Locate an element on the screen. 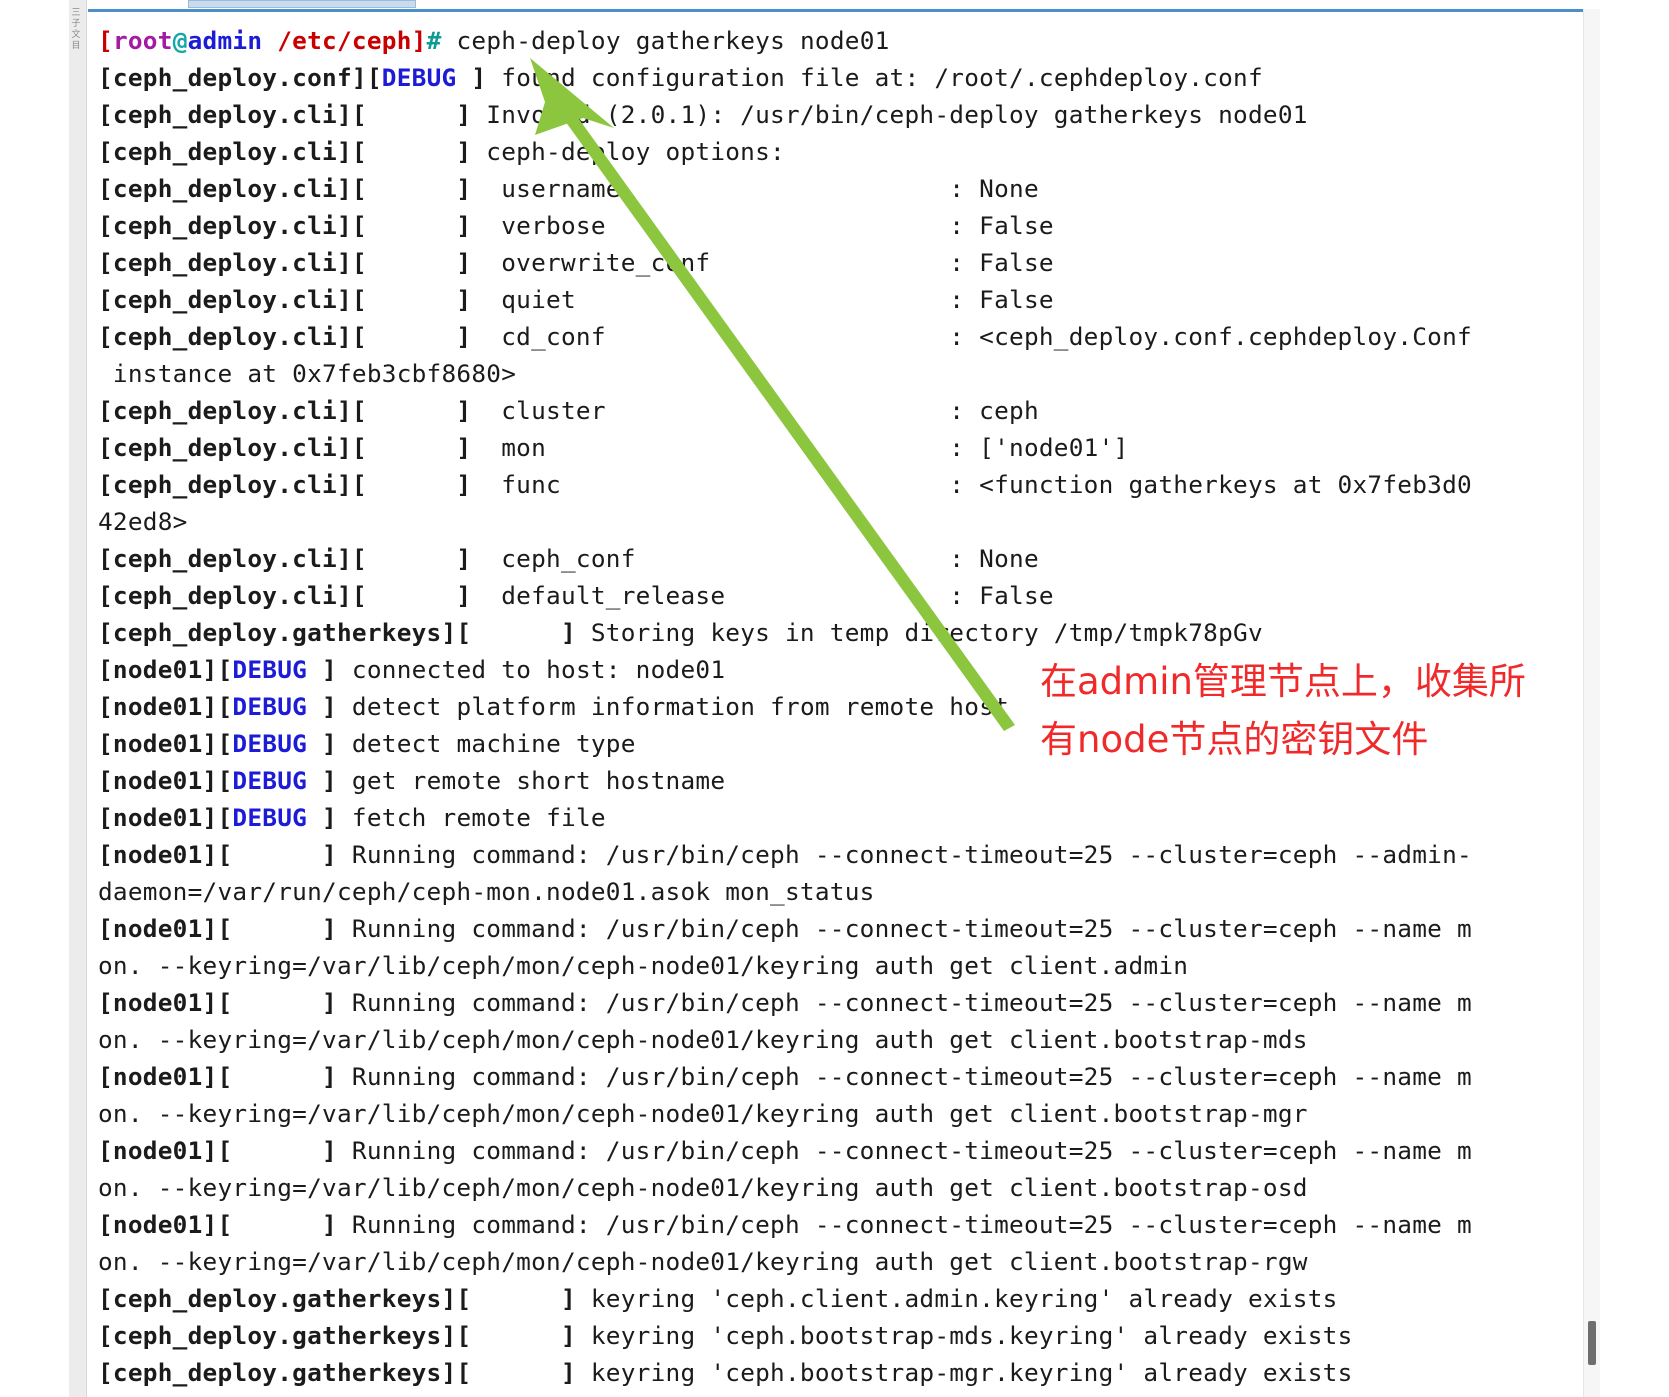 The height and width of the screenshot is (1397, 1669). log-message: quiet : False is located at coordinates (777, 299).